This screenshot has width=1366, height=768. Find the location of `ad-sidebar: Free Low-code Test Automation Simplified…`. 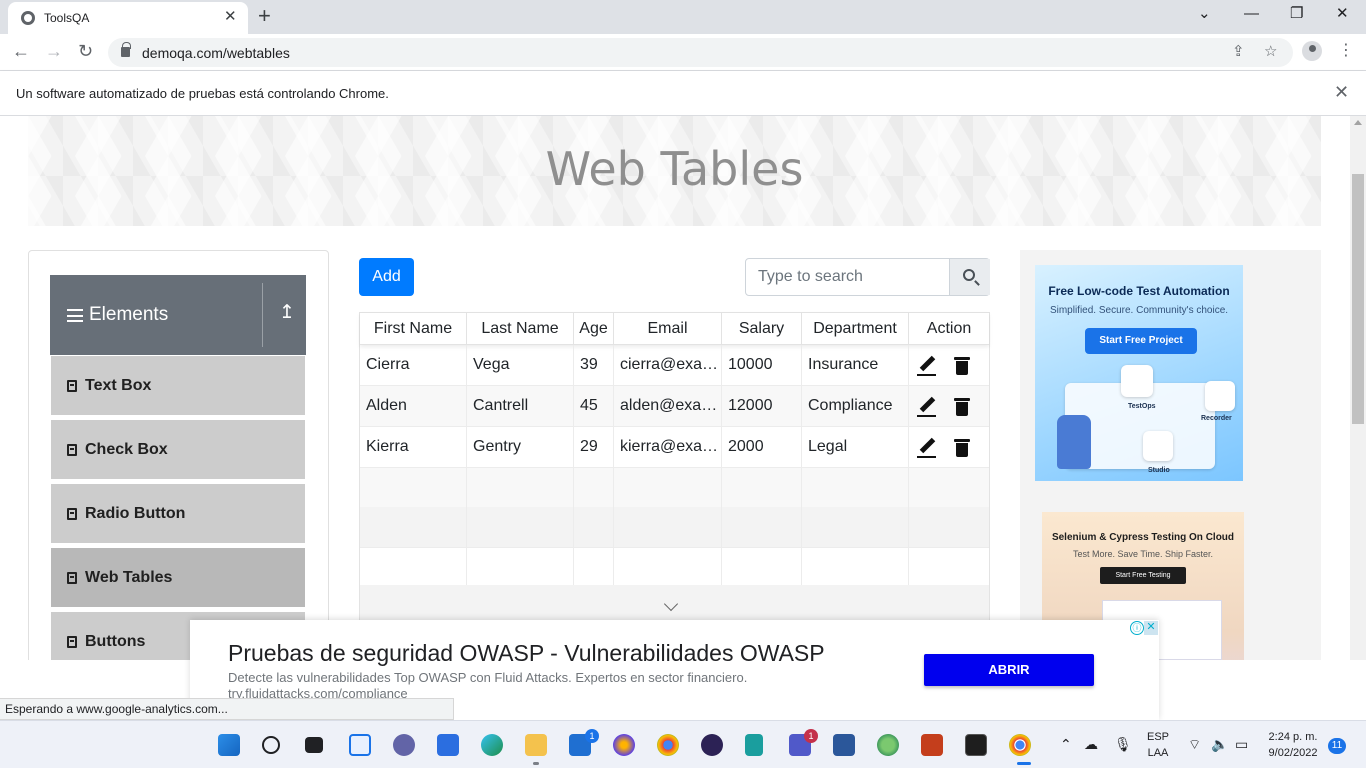

ad-sidebar: Free Low-code Test Automation Simplified… is located at coordinates (1170, 455).